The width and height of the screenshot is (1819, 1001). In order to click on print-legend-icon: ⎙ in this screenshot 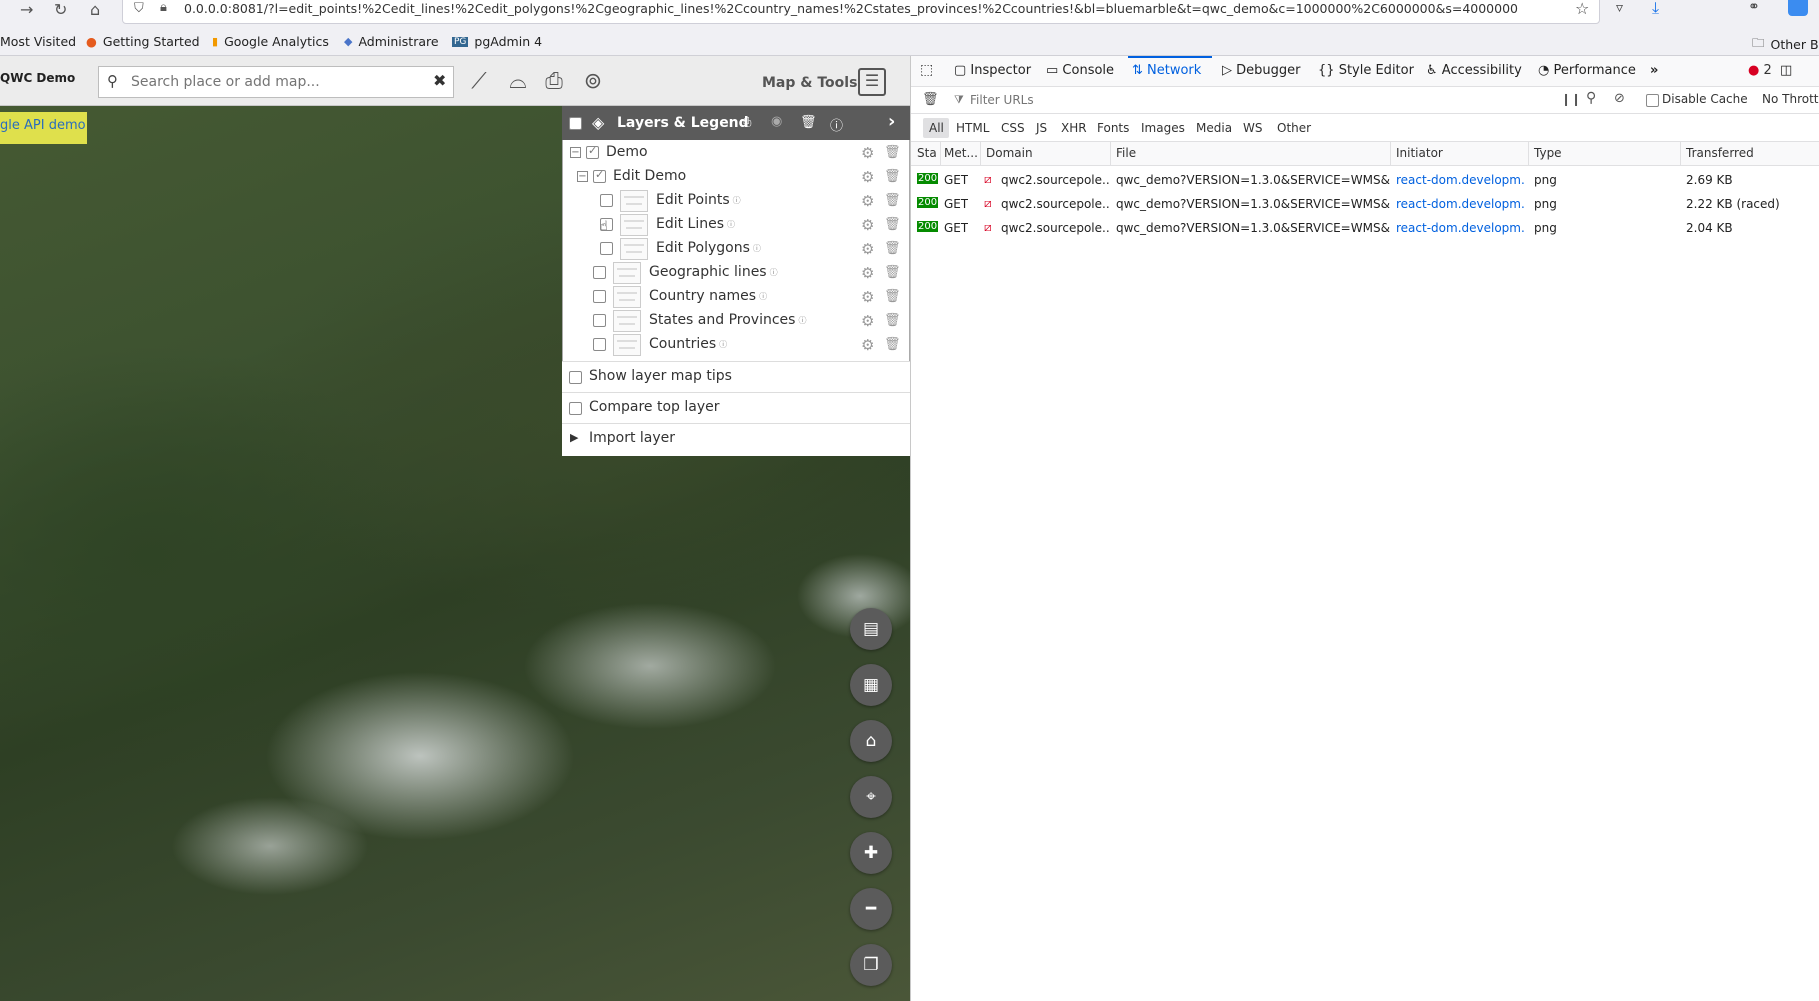, I will do `click(746, 122)`.